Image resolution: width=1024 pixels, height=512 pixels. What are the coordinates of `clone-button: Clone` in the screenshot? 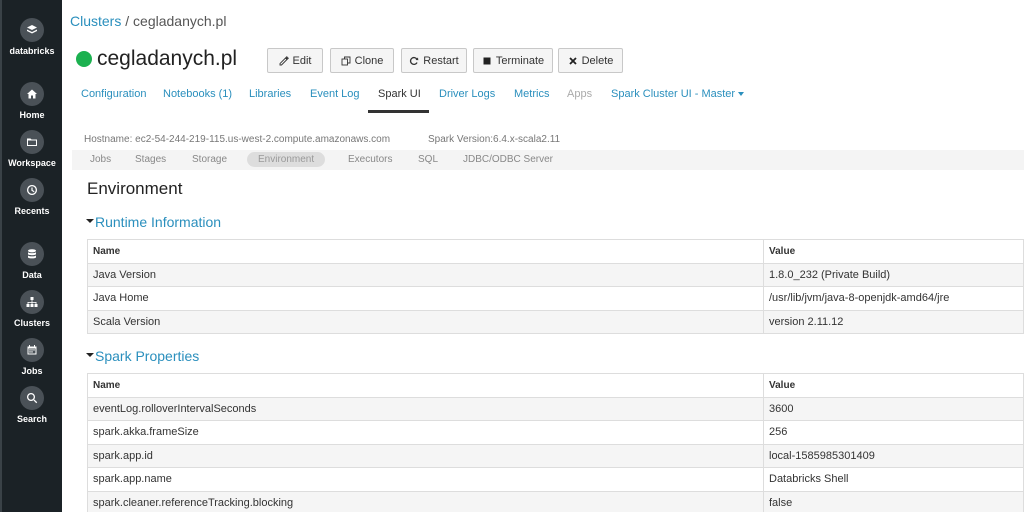 It's located at (362, 60).